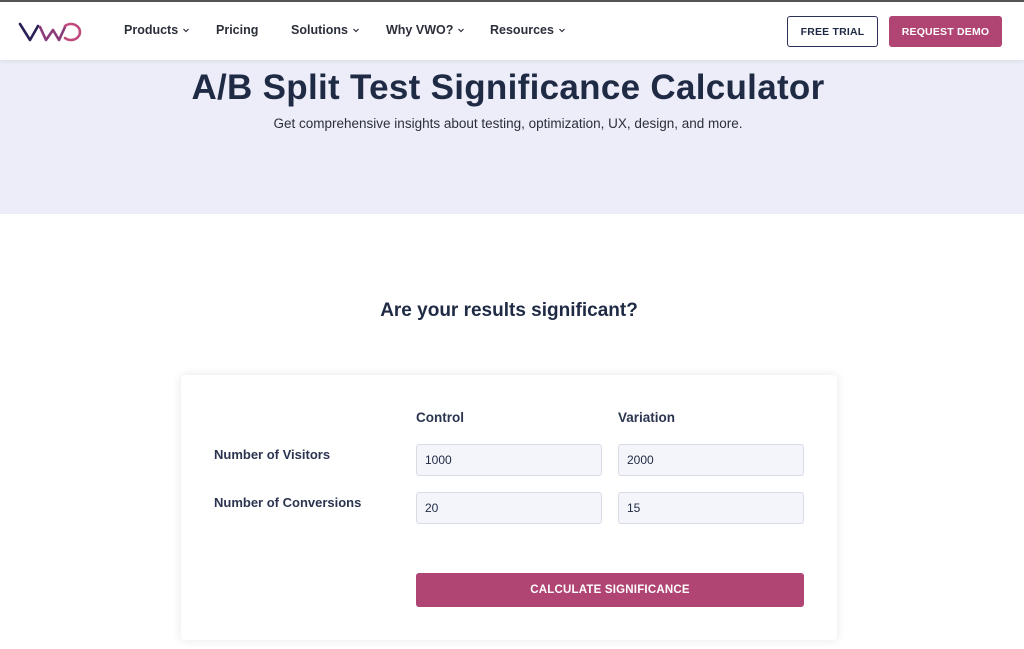 Image resolution: width=1024 pixels, height=649 pixels. Describe the element at coordinates (151, 30) in the screenshot. I see `nav-products-label: Products` at that location.